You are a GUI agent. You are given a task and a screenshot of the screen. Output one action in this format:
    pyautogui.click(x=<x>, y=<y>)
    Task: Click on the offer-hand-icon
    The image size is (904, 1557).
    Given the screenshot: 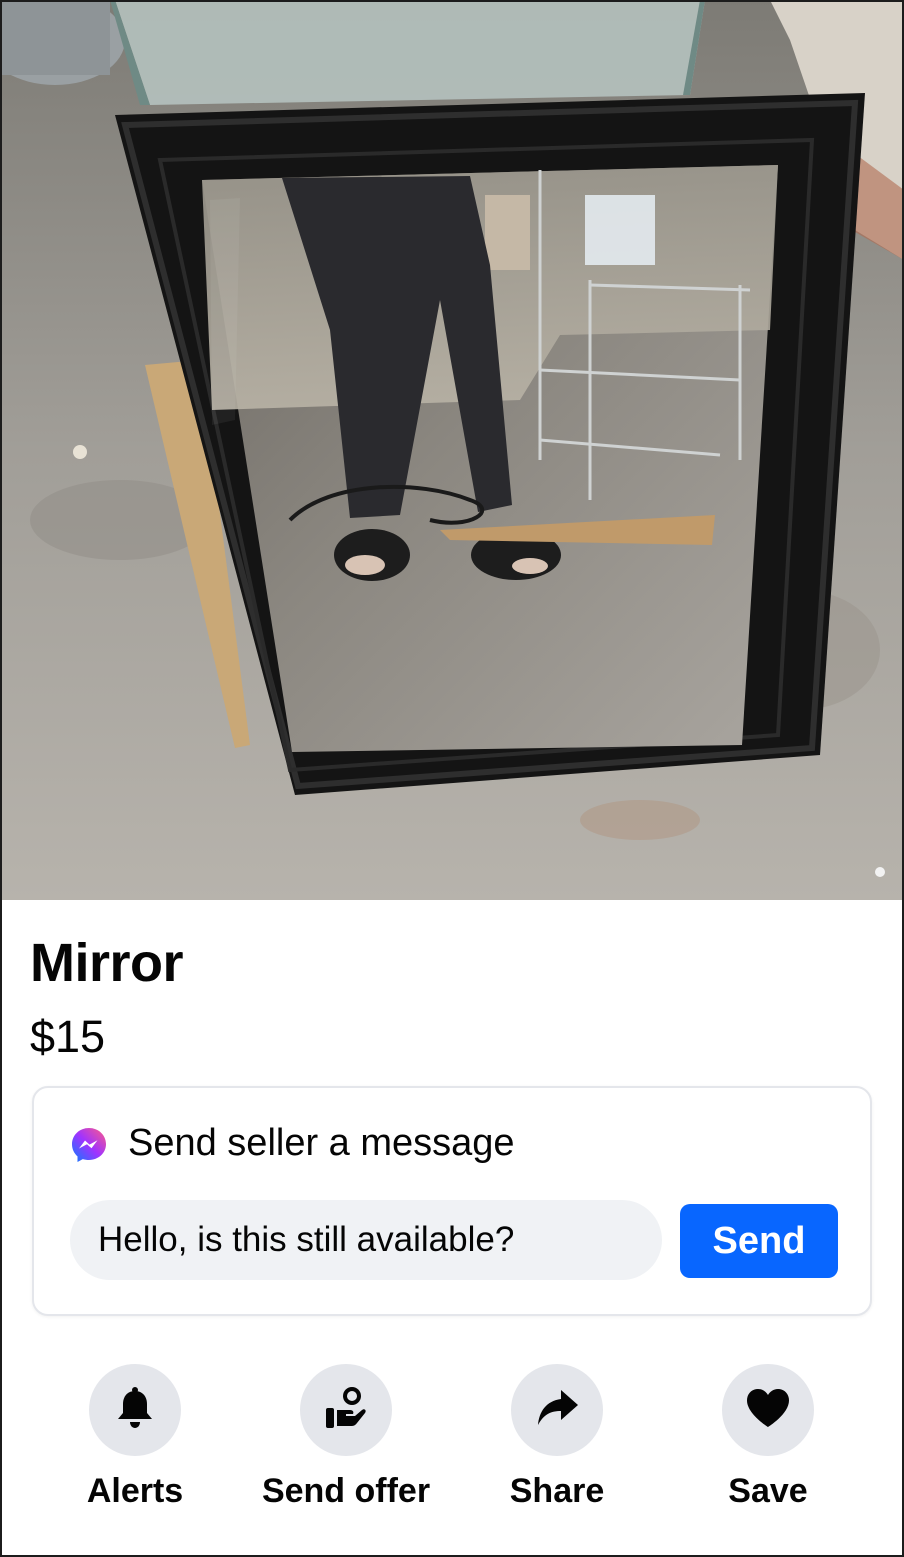 What is the action you would take?
    pyautogui.click(x=346, y=1410)
    